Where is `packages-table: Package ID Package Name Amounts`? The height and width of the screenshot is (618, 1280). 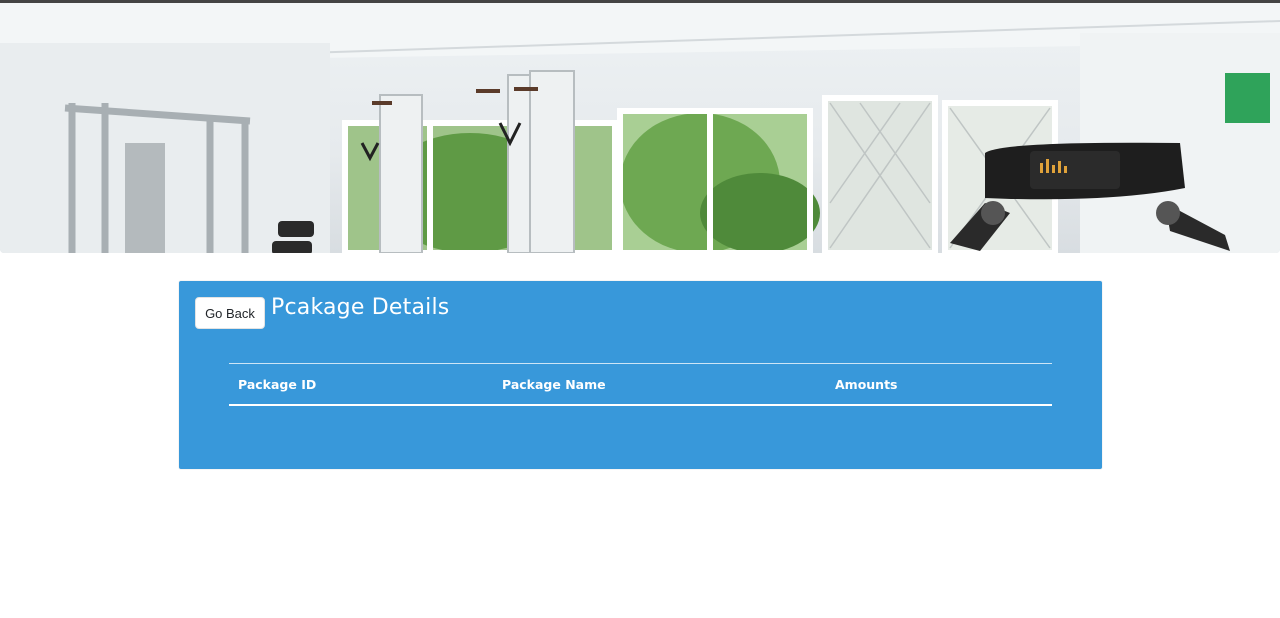
packages-table: Package ID Package Name Amounts is located at coordinates (640, 384).